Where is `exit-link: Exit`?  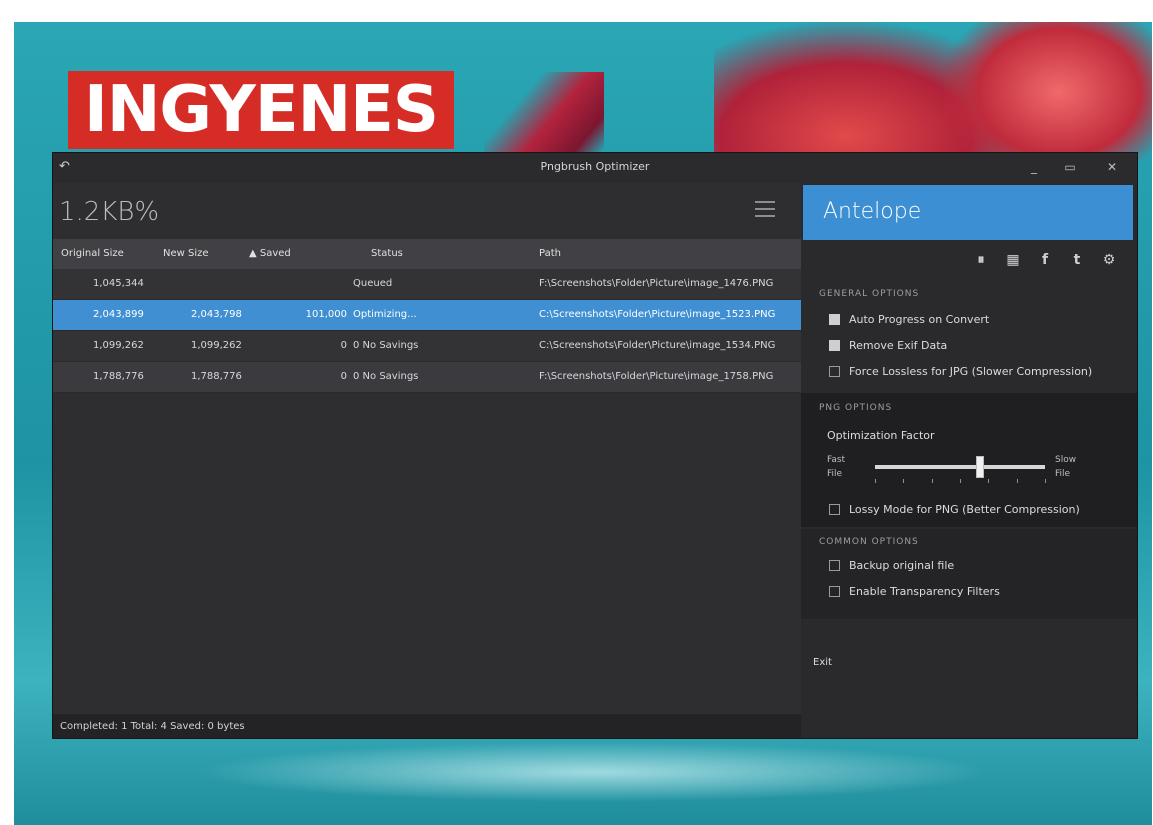
exit-link: Exit is located at coordinates (822, 662).